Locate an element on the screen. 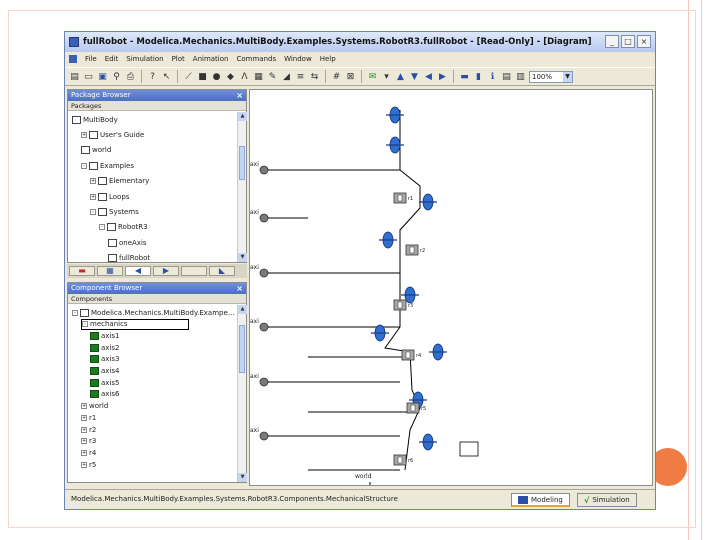 This screenshot has height=540, width=720. tree-row: axis1 is located at coordinates (104, 335).